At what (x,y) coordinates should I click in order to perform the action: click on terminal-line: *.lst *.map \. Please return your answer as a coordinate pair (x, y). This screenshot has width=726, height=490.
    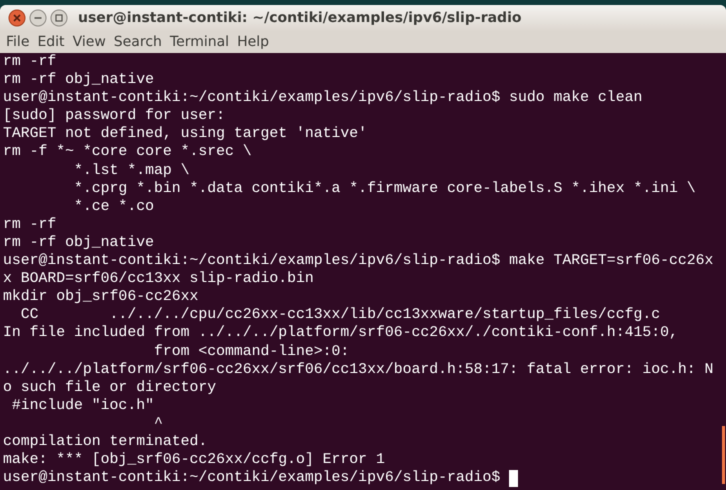
    Looking at the image, I should click on (131, 171).